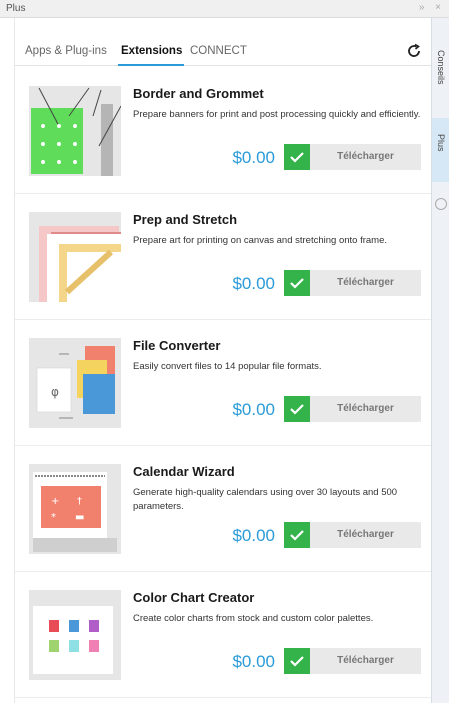  What do you see at coordinates (194, 597) in the screenshot?
I see `item-title: Color Chart Creator` at bounding box center [194, 597].